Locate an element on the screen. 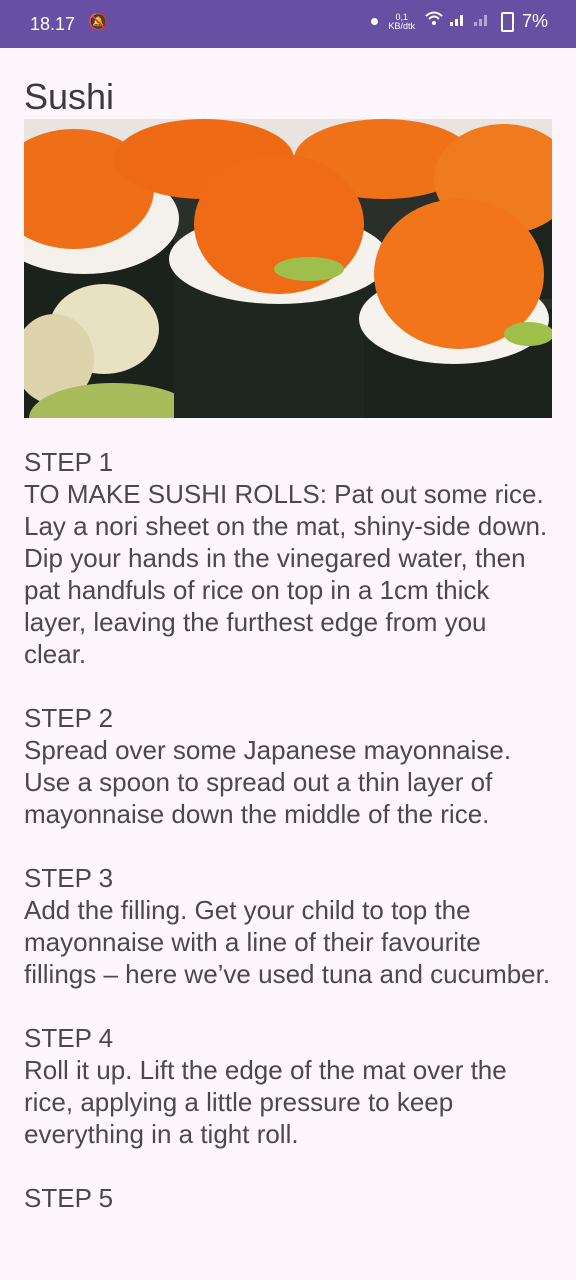 Image resolution: width=576 pixels, height=1280 pixels. battery-level: 7% is located at coordinates (534, 21).